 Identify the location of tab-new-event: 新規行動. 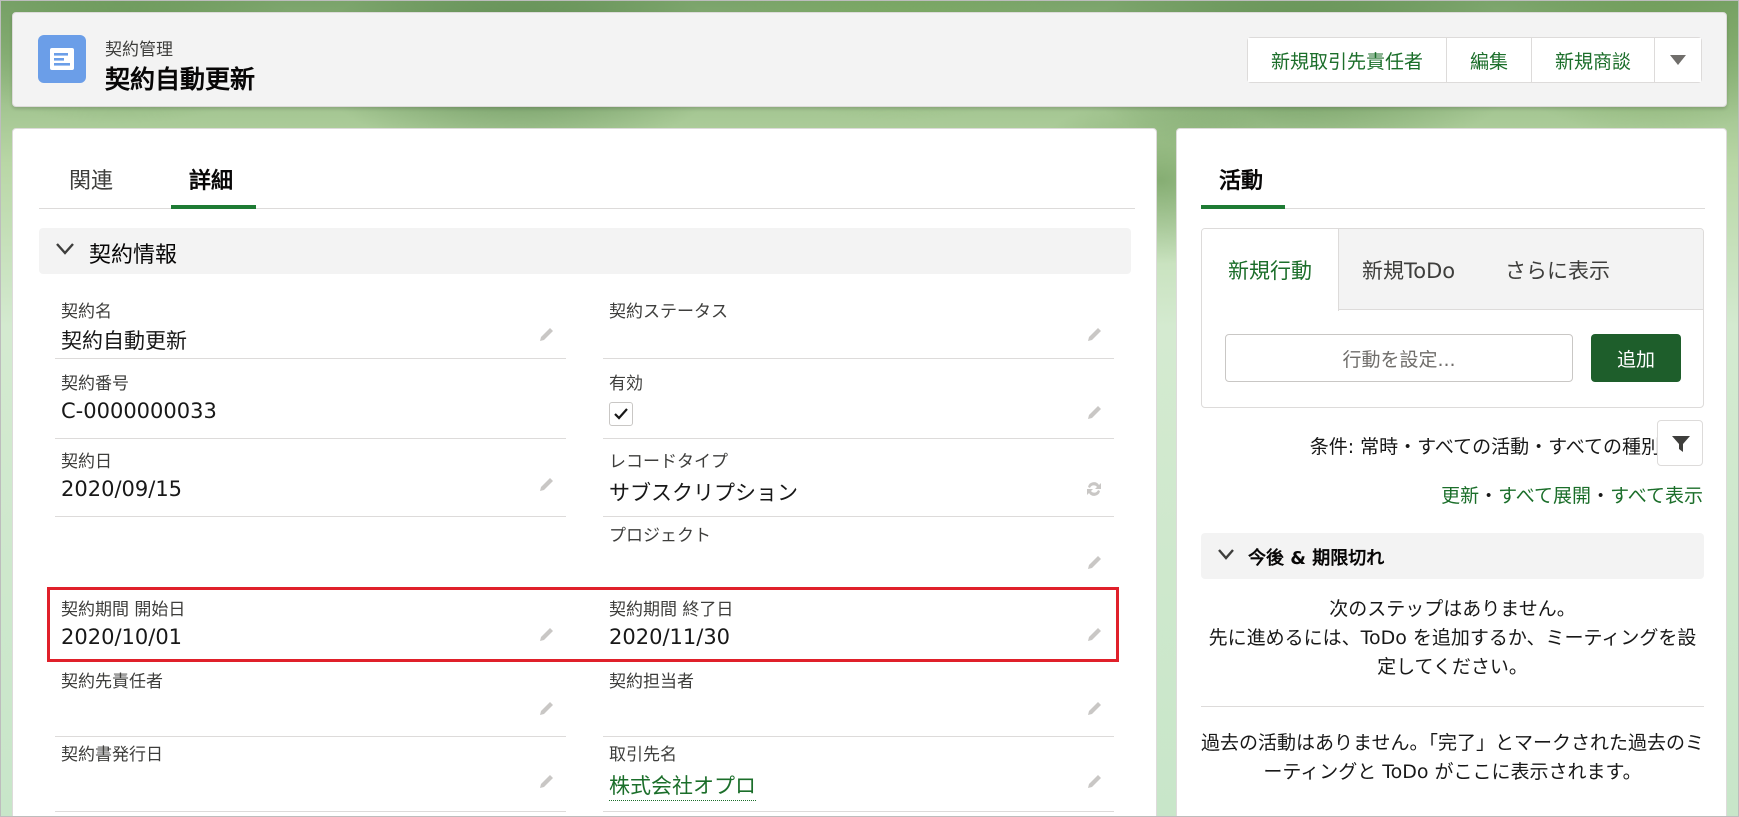
(1270, 270).